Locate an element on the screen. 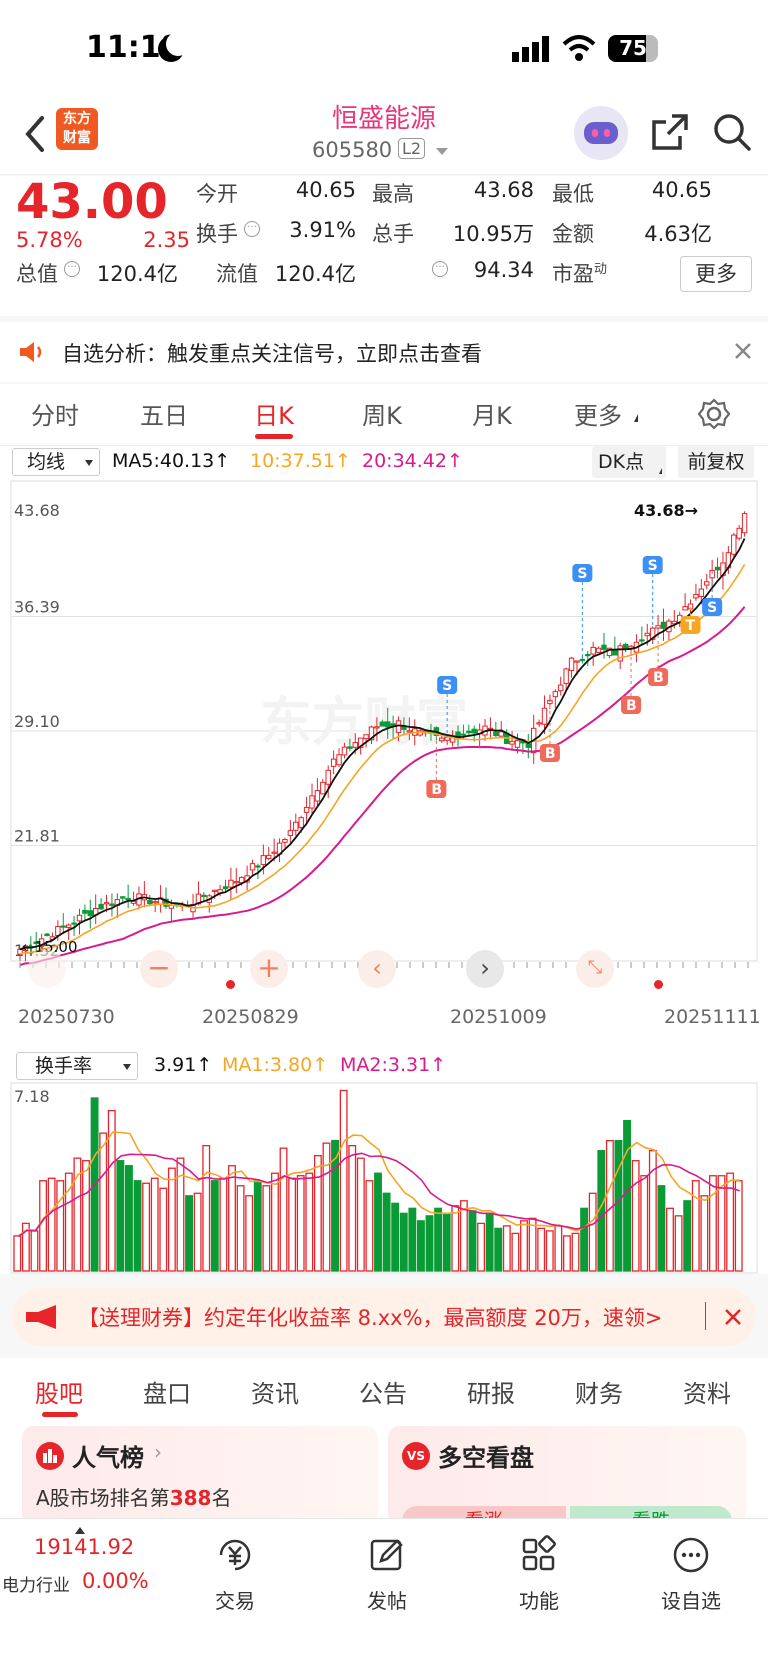  signal-notice: 自选分析：触发重点关注信号，立即点击查看 is located at coordinates (384, 352).